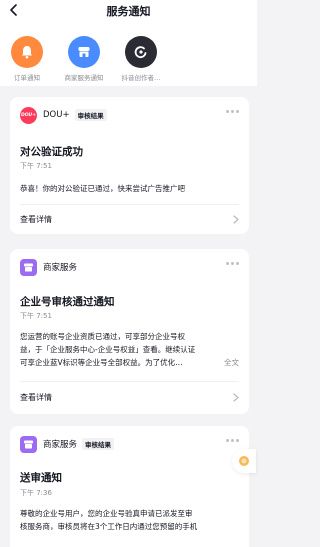 The image size is (320, 547). Describe the element at coordinates (41, 478) in the screenshot. I see `card-title: 送审通知` at that location.